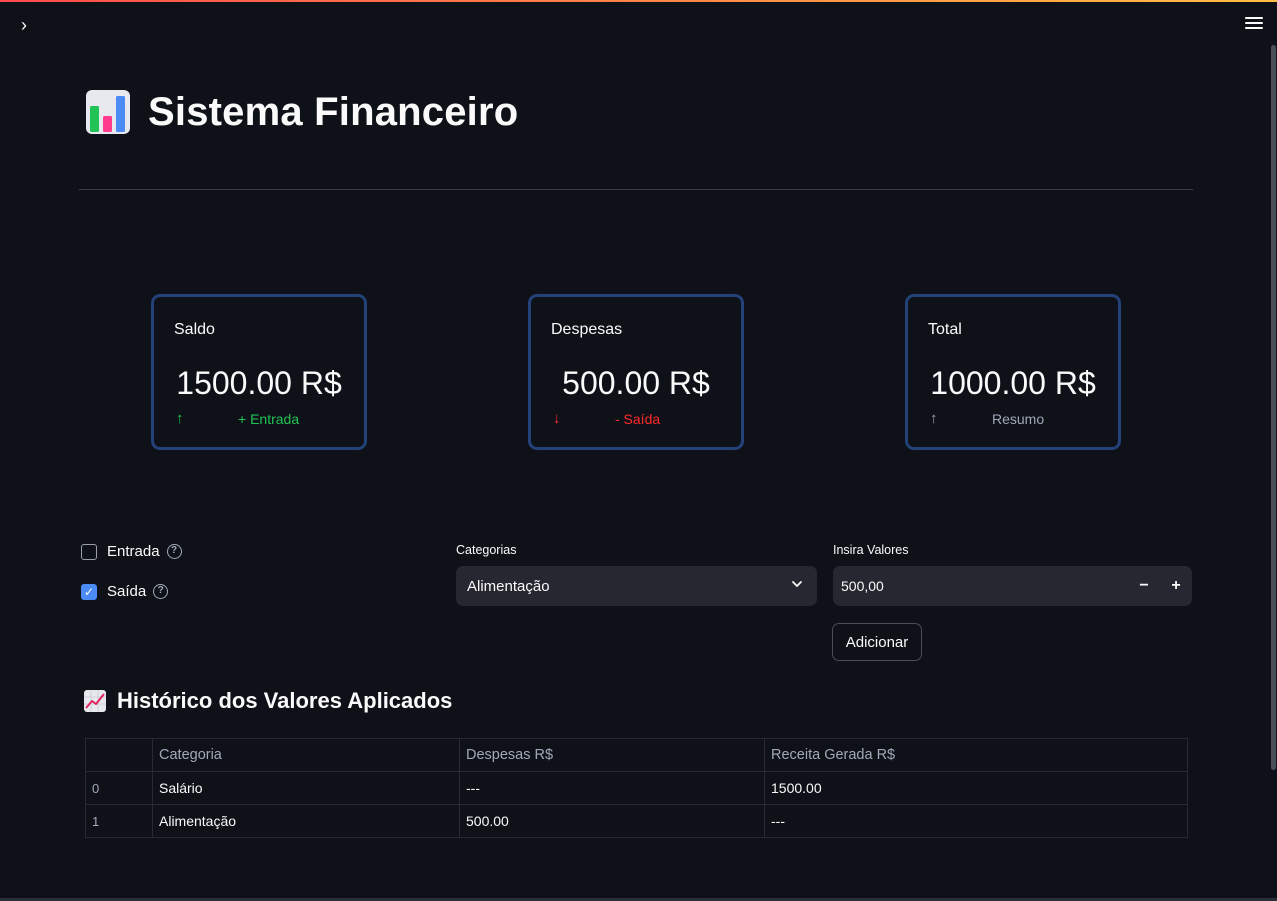 The image size is (1277, 901). I want to click on metric-delta-label: + Entrada, so click(269, 418).